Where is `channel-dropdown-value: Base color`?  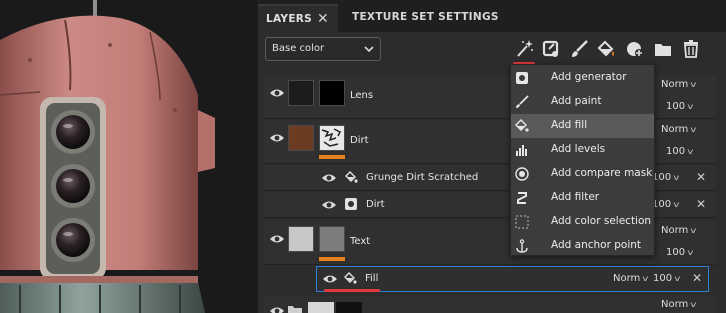 channel-dropdown-value: Base color is located at coordinates (298, 48).